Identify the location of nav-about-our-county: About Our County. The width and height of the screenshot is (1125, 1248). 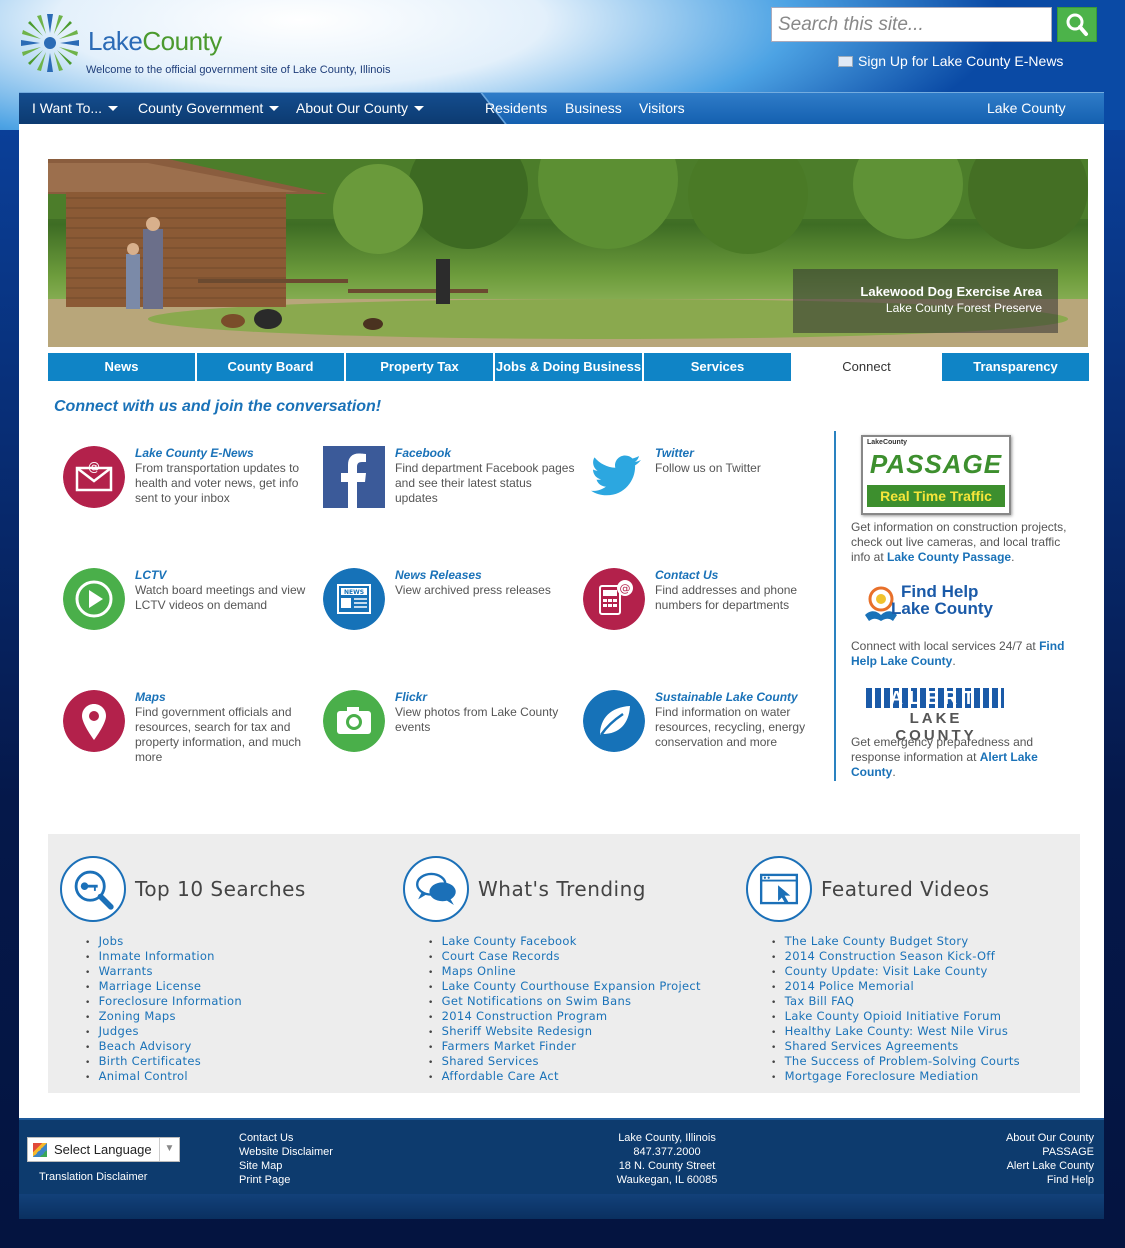
(360, 108).